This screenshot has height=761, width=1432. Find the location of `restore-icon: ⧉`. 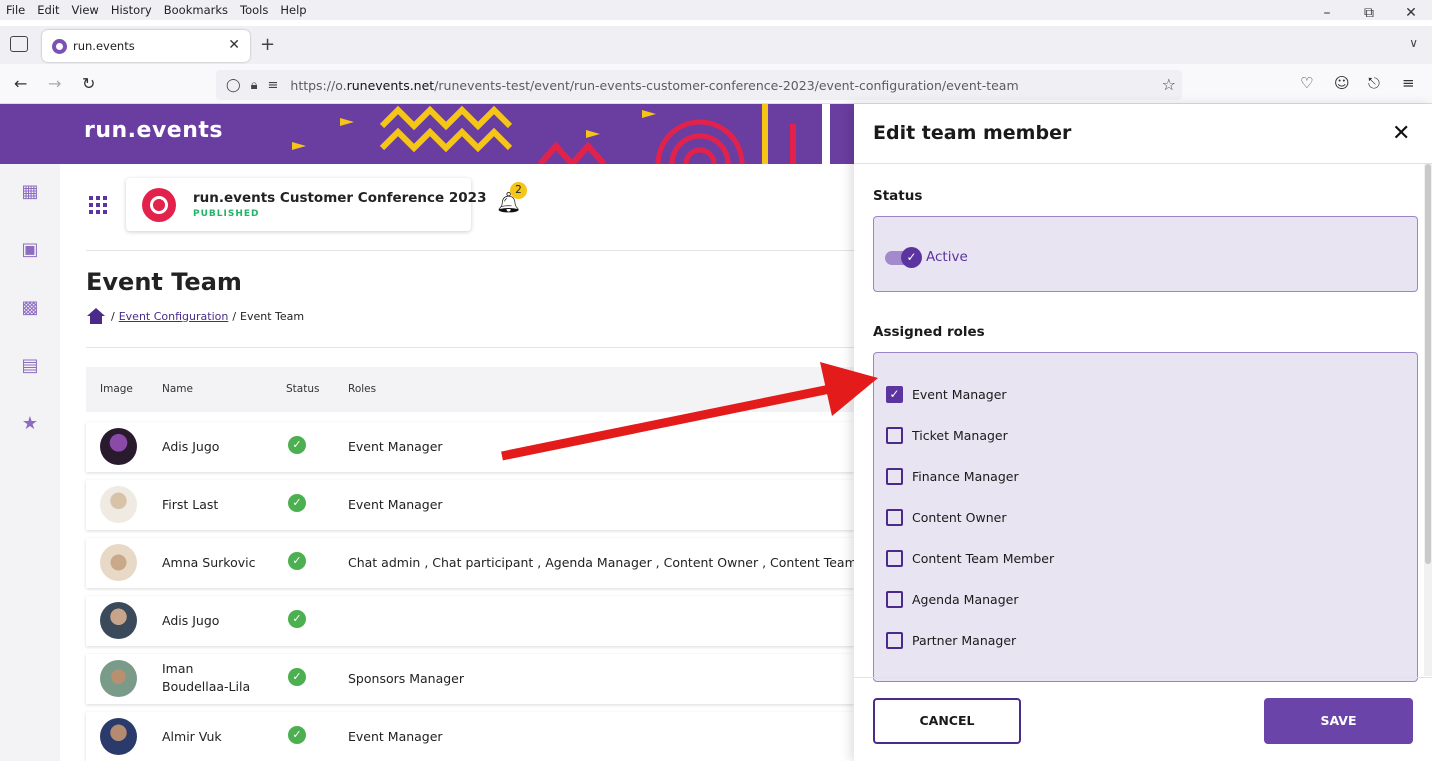

restore-icon: ⧉ is located at coordinates (1369, 13).